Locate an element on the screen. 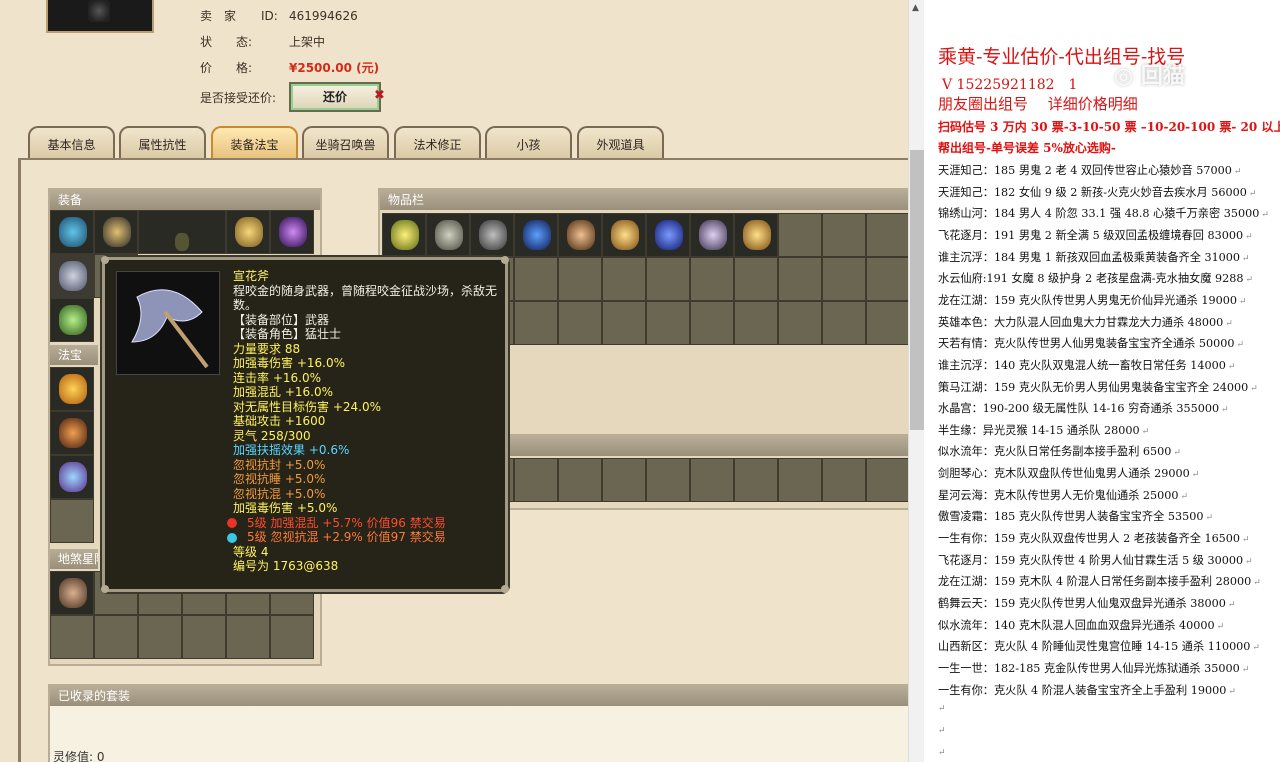 The image size is (1280, 762). doc-line-text: 英雄本色：大力队混人回血鬼大力甘霖龙大力通杀 48000 is located at coordinates (1081, 322).